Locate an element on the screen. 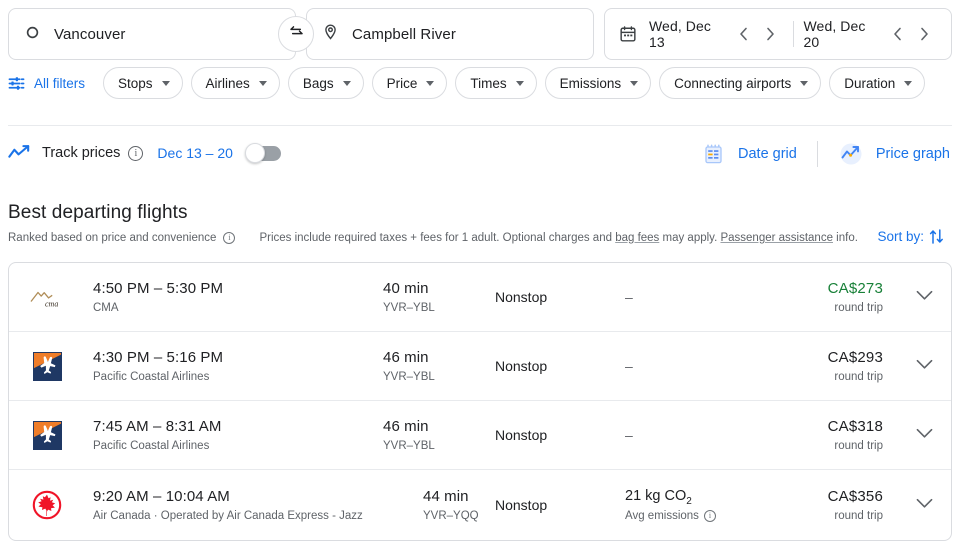 The width and height of the screenshot is (960, 546). passenger-assistance-link: Passenger assistance is located at coordinates (776, 238).